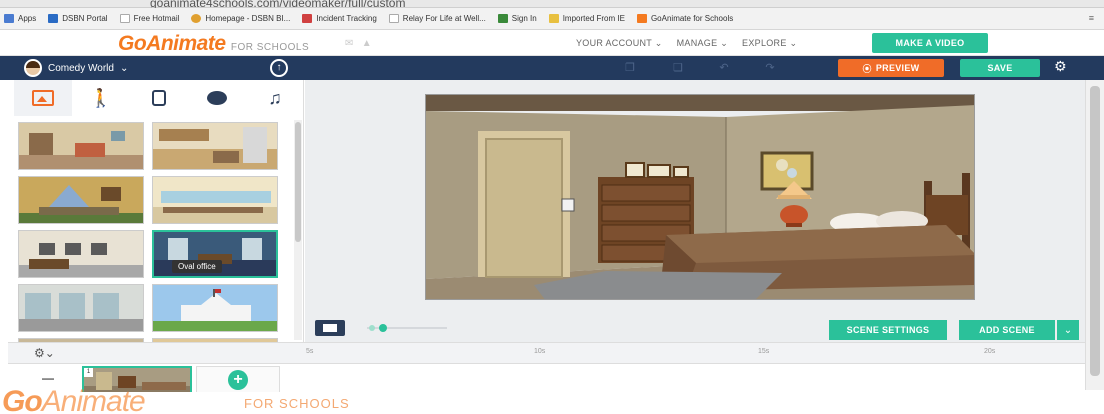 Image resolution: width=1104 pixels, height=414 pixels. I want to click on apps-icon, so click(9, 18).